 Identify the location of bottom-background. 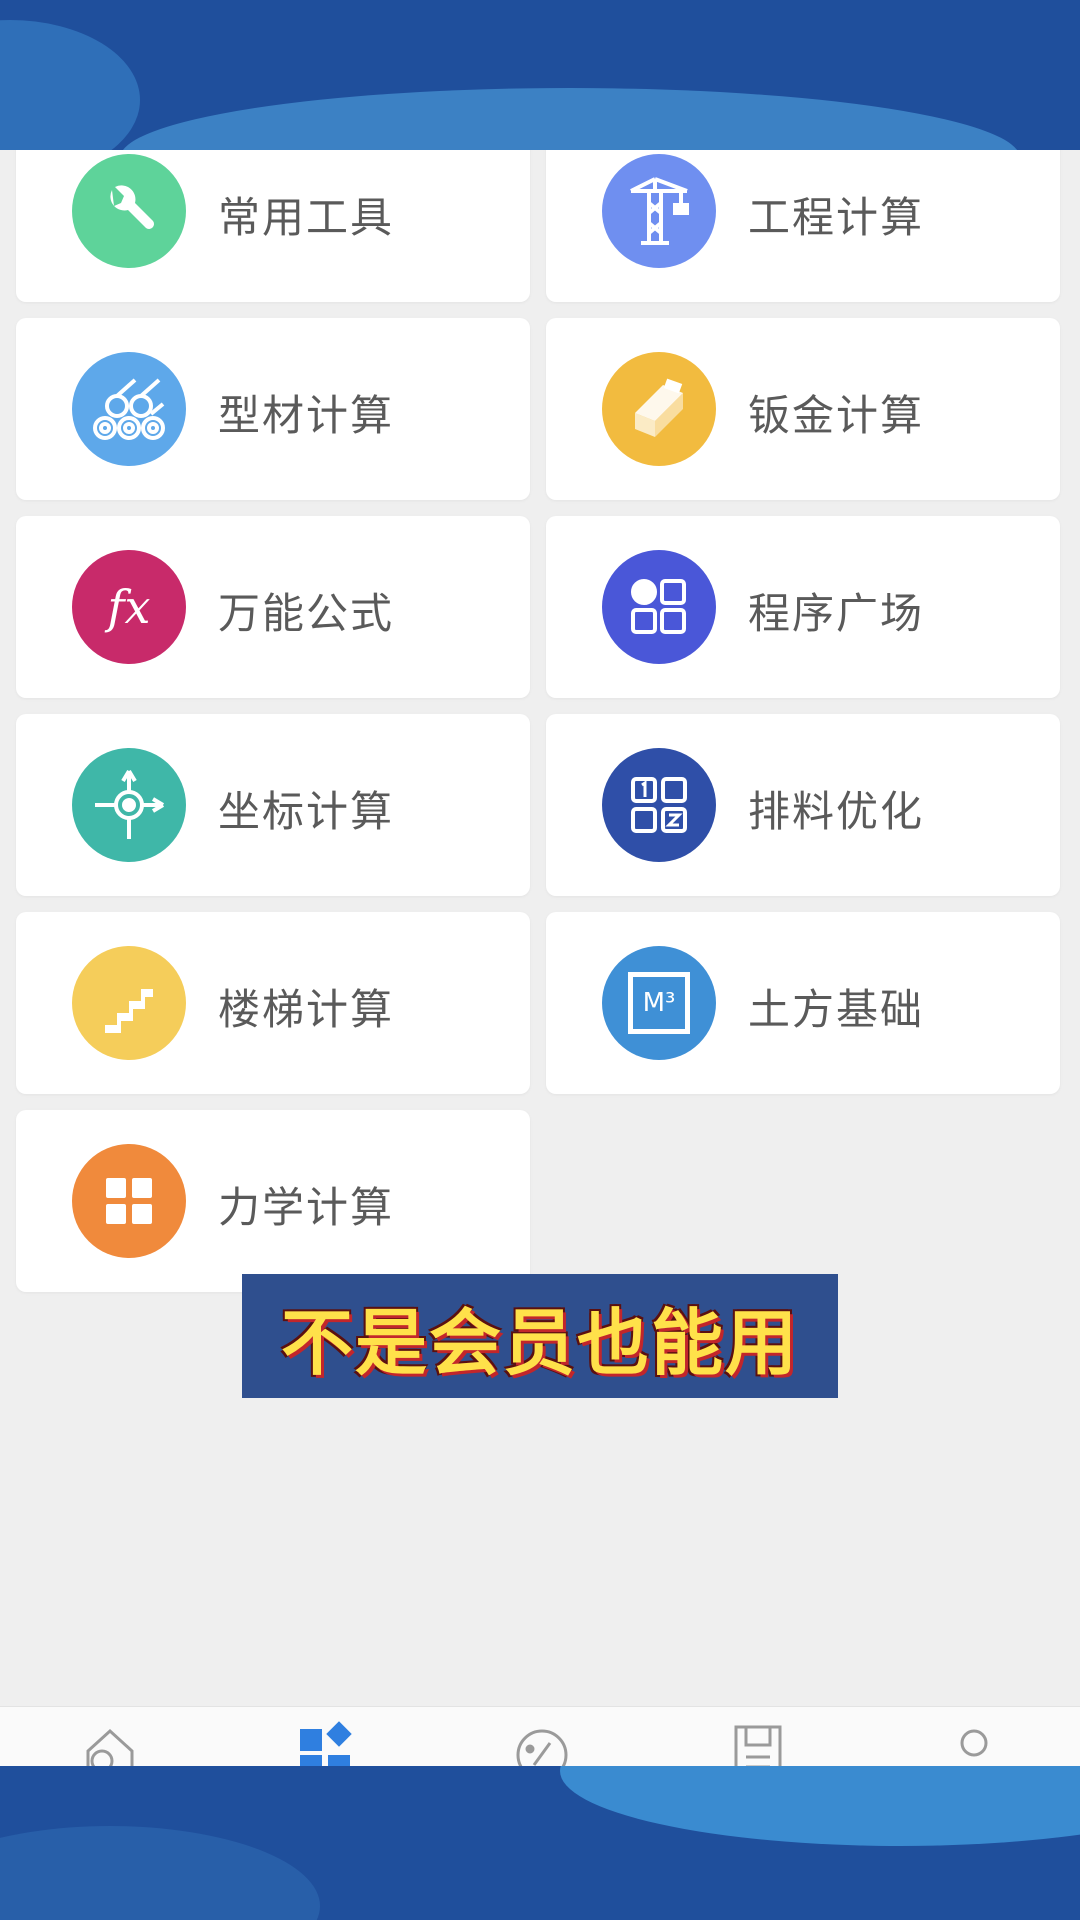
(540, 1843).